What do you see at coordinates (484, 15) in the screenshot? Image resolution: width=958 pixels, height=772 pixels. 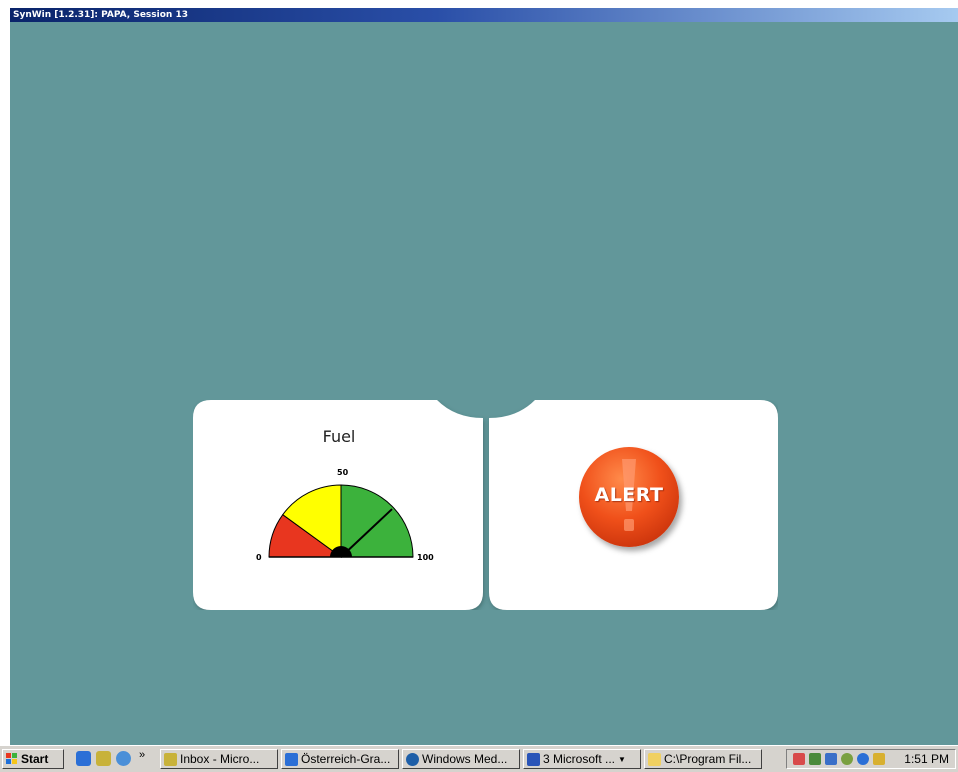 I see `window-title-bar: SynWin [1.2.31]: PAPA, Session 13` at bounding box center [484, 15].